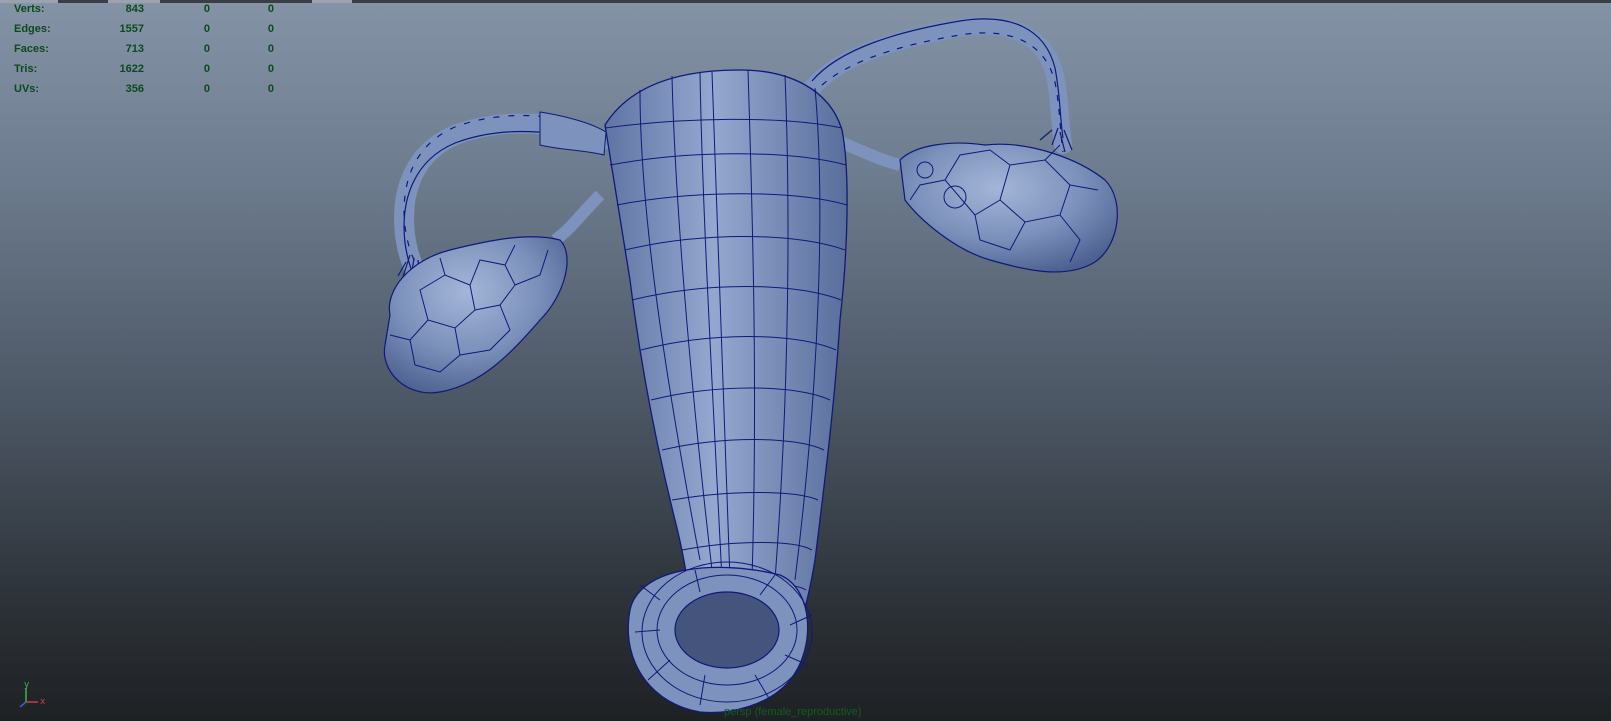 The width and height of the screenshot is (1611, 721). What do you see at coordinates (494, 292) in the screenshot?
I see `left-ovary` at bounding box center [494, 292].